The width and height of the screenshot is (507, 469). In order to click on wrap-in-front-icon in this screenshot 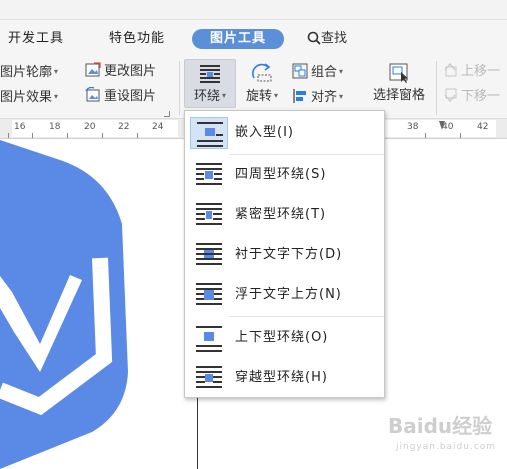, I will do `click(209, 295)`.